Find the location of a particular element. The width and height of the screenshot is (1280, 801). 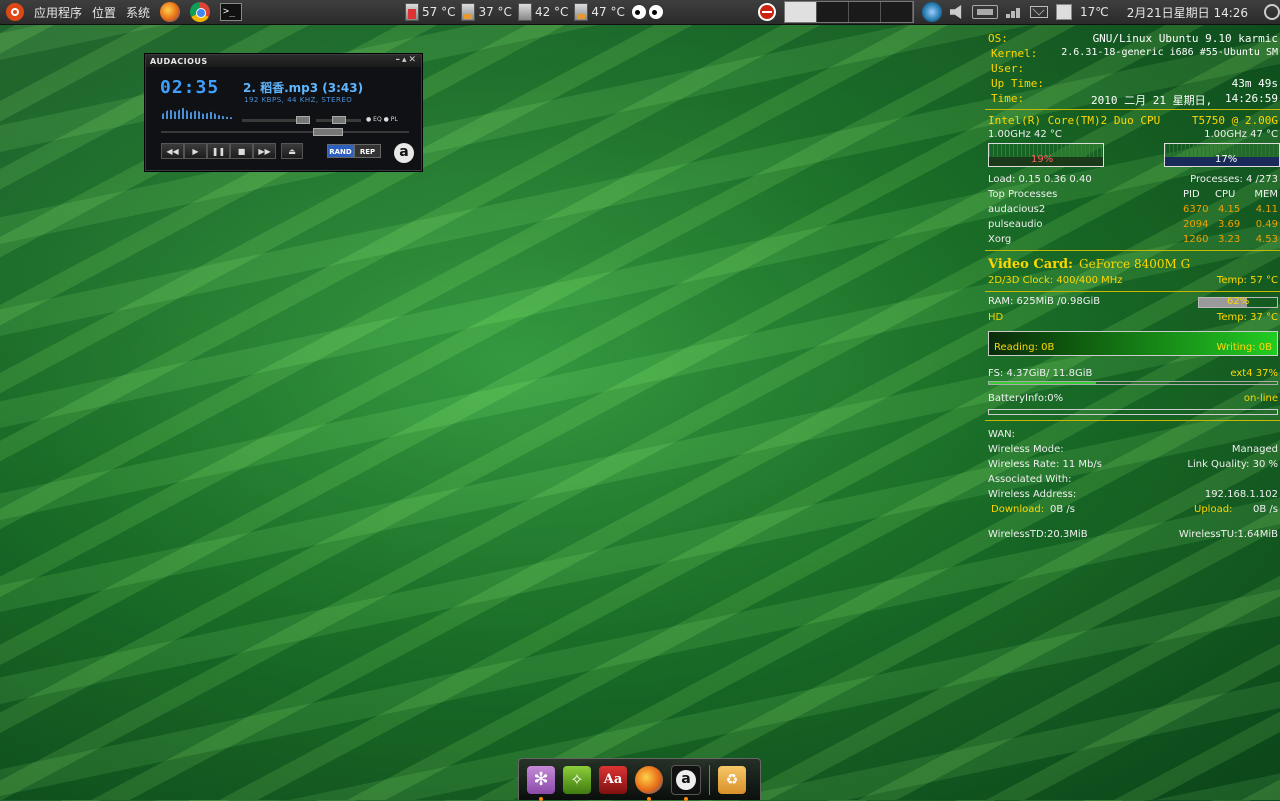

video-card-row: Video Card: GeForce 8400M G is located at coordinates (1132, 266).